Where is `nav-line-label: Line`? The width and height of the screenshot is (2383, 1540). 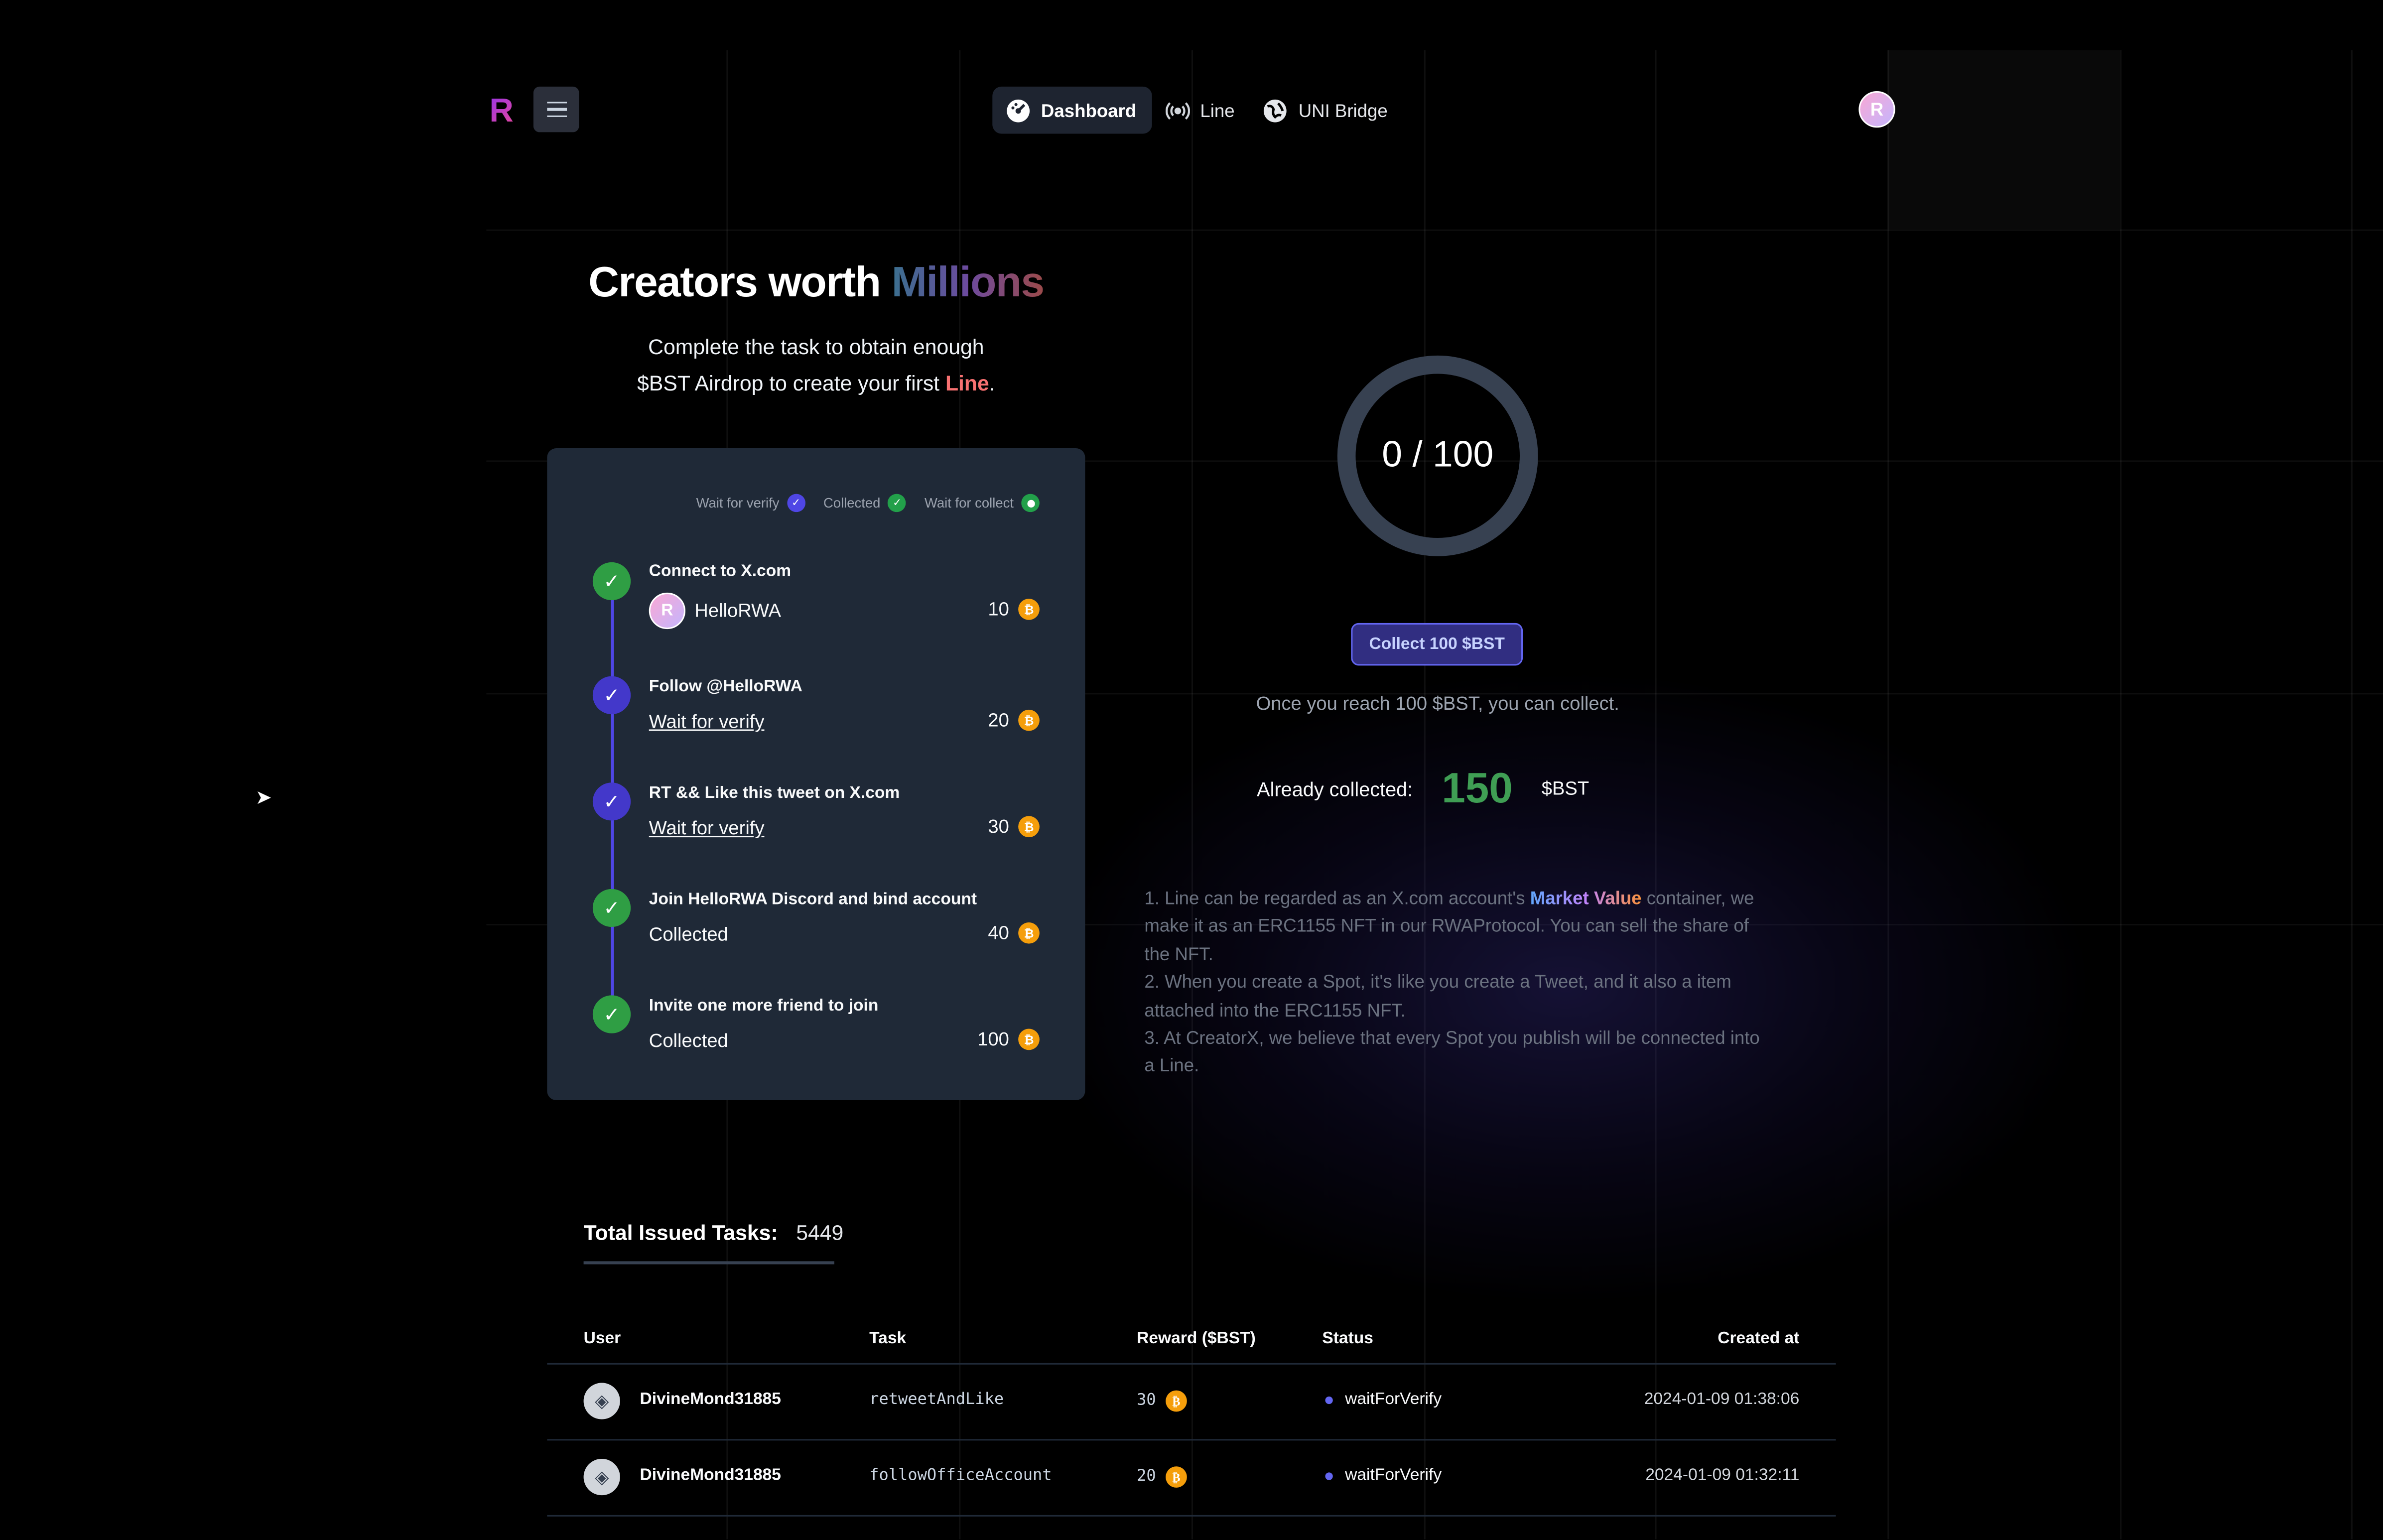
nav-line-label: Line is located at coordinates (1217, 110).